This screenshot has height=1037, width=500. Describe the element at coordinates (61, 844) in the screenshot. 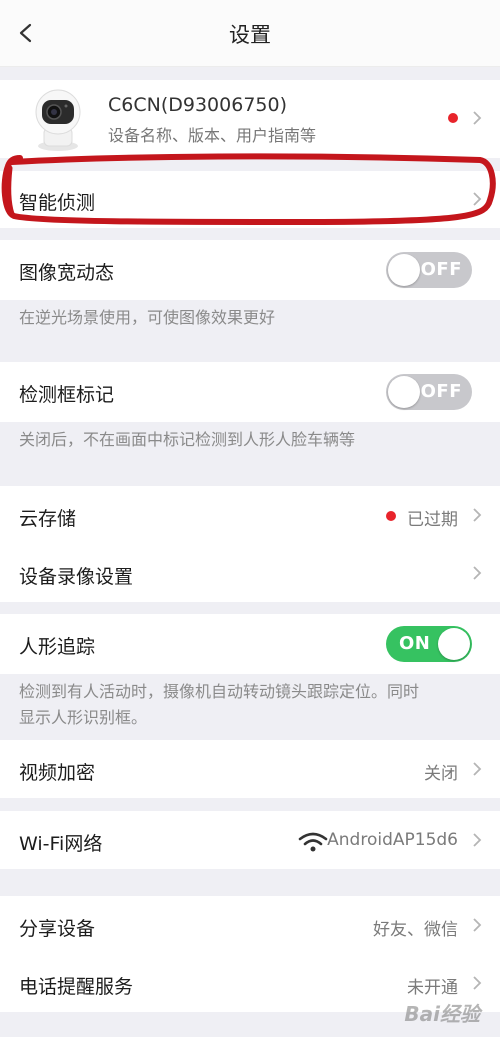

I see `wifi-label: Wi-Fi网络` at that location.